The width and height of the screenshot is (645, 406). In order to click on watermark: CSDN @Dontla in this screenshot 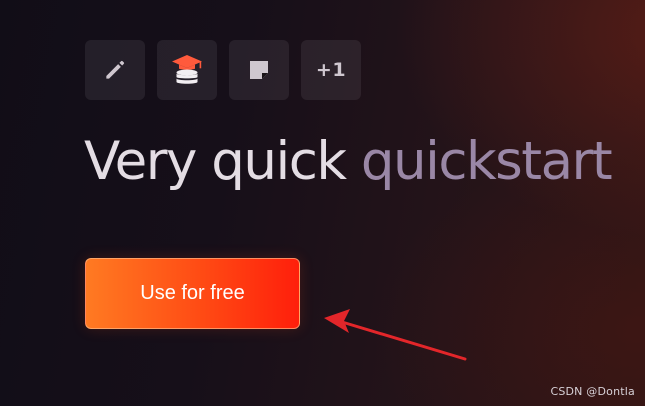, I will do `click(592, 391)`.